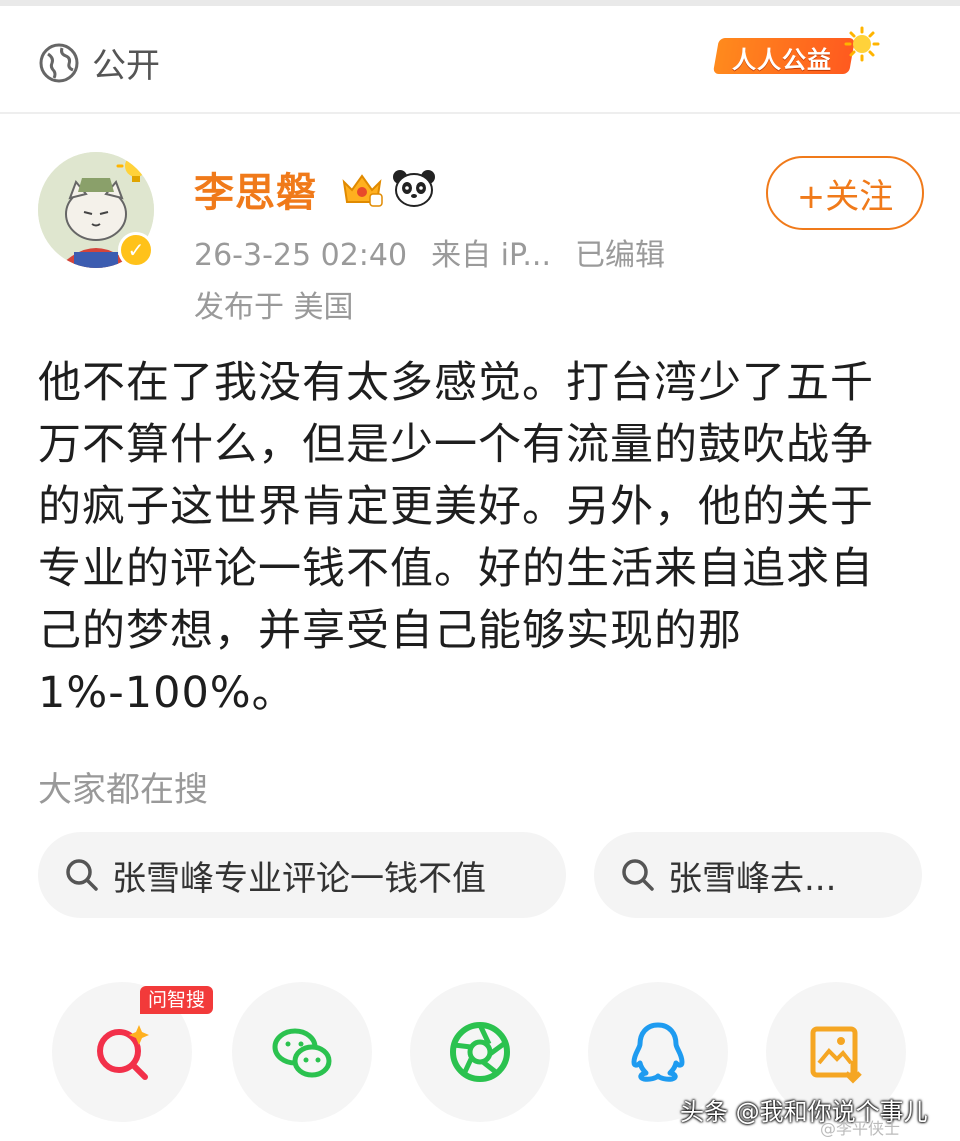  I want to click on zhisou-badge: 问智搜, so click(177, 1000).